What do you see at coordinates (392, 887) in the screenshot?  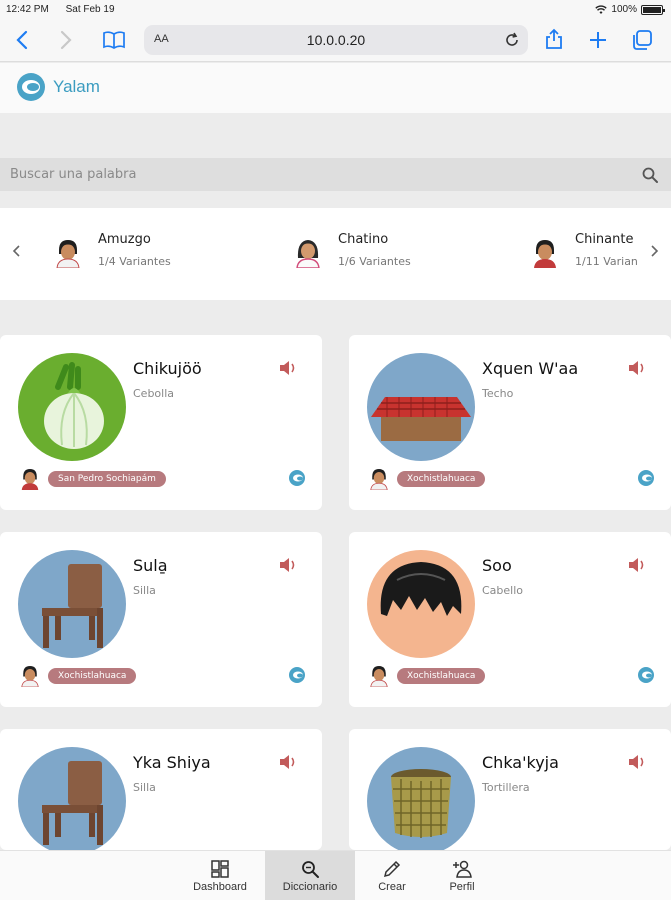 I see `nav-label: Crear` at bounding box center [392, 887].